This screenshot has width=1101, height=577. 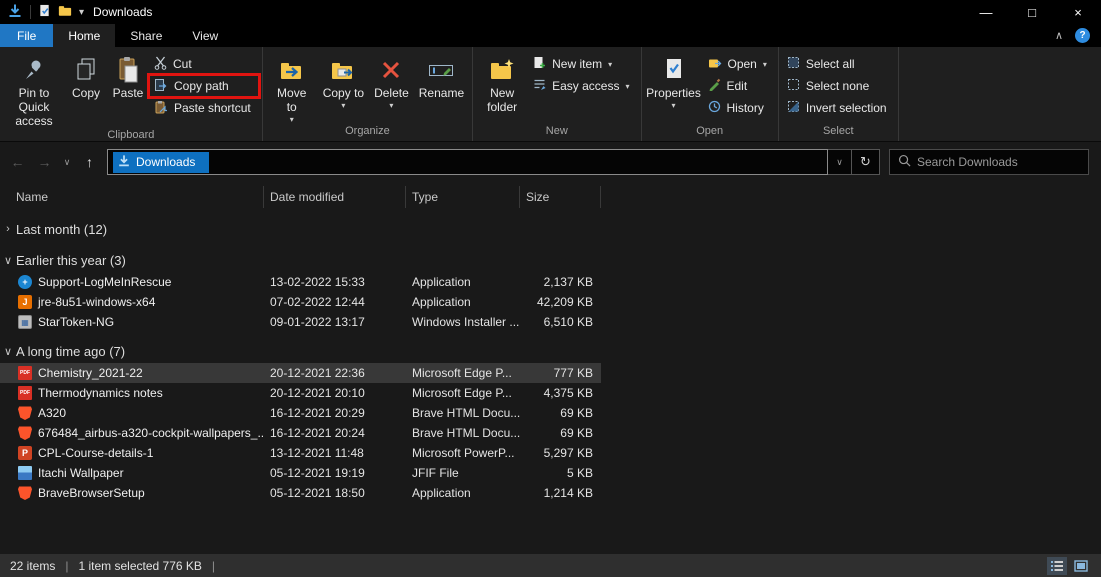 I want to click on downloads-folder-icon, so click(x=124, y=162).